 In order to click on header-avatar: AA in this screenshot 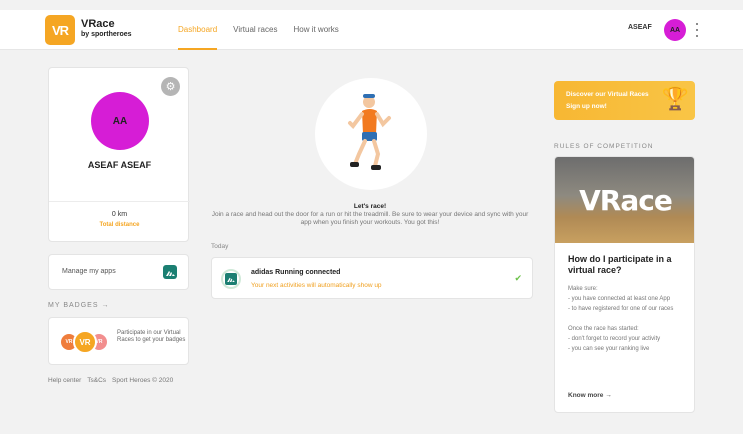, I will do `click(675, 30)`.